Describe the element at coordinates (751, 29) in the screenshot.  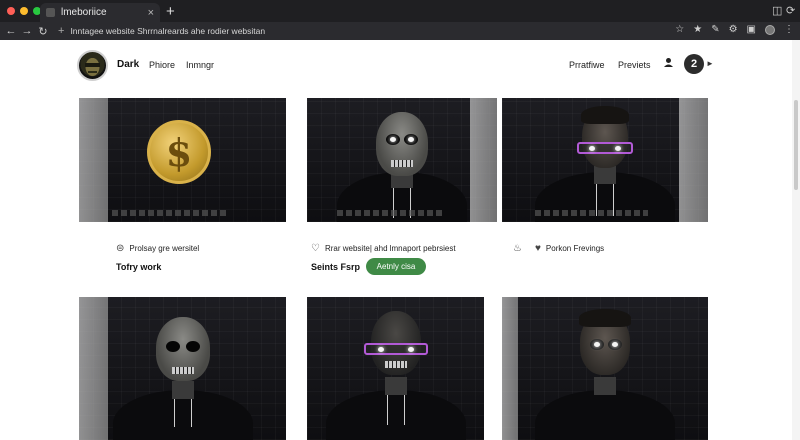
I see `panel-icon: ▣` at that location.